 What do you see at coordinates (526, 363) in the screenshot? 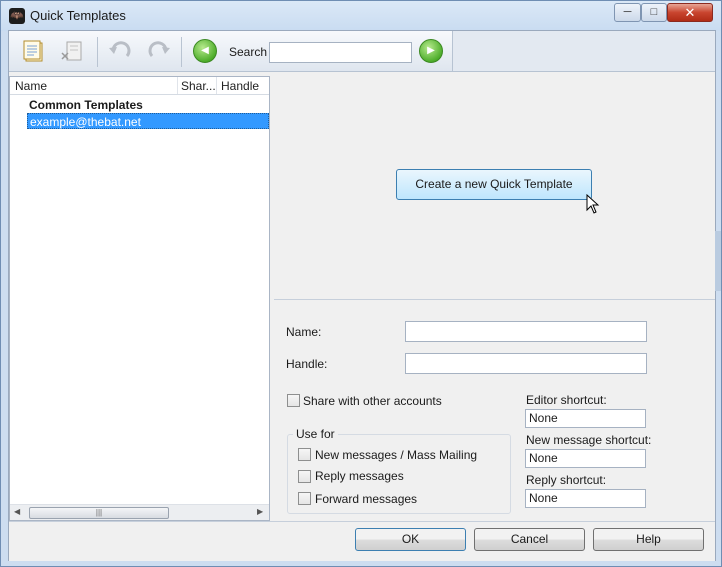
I see `handle-input` at bounding box center [526, 363].